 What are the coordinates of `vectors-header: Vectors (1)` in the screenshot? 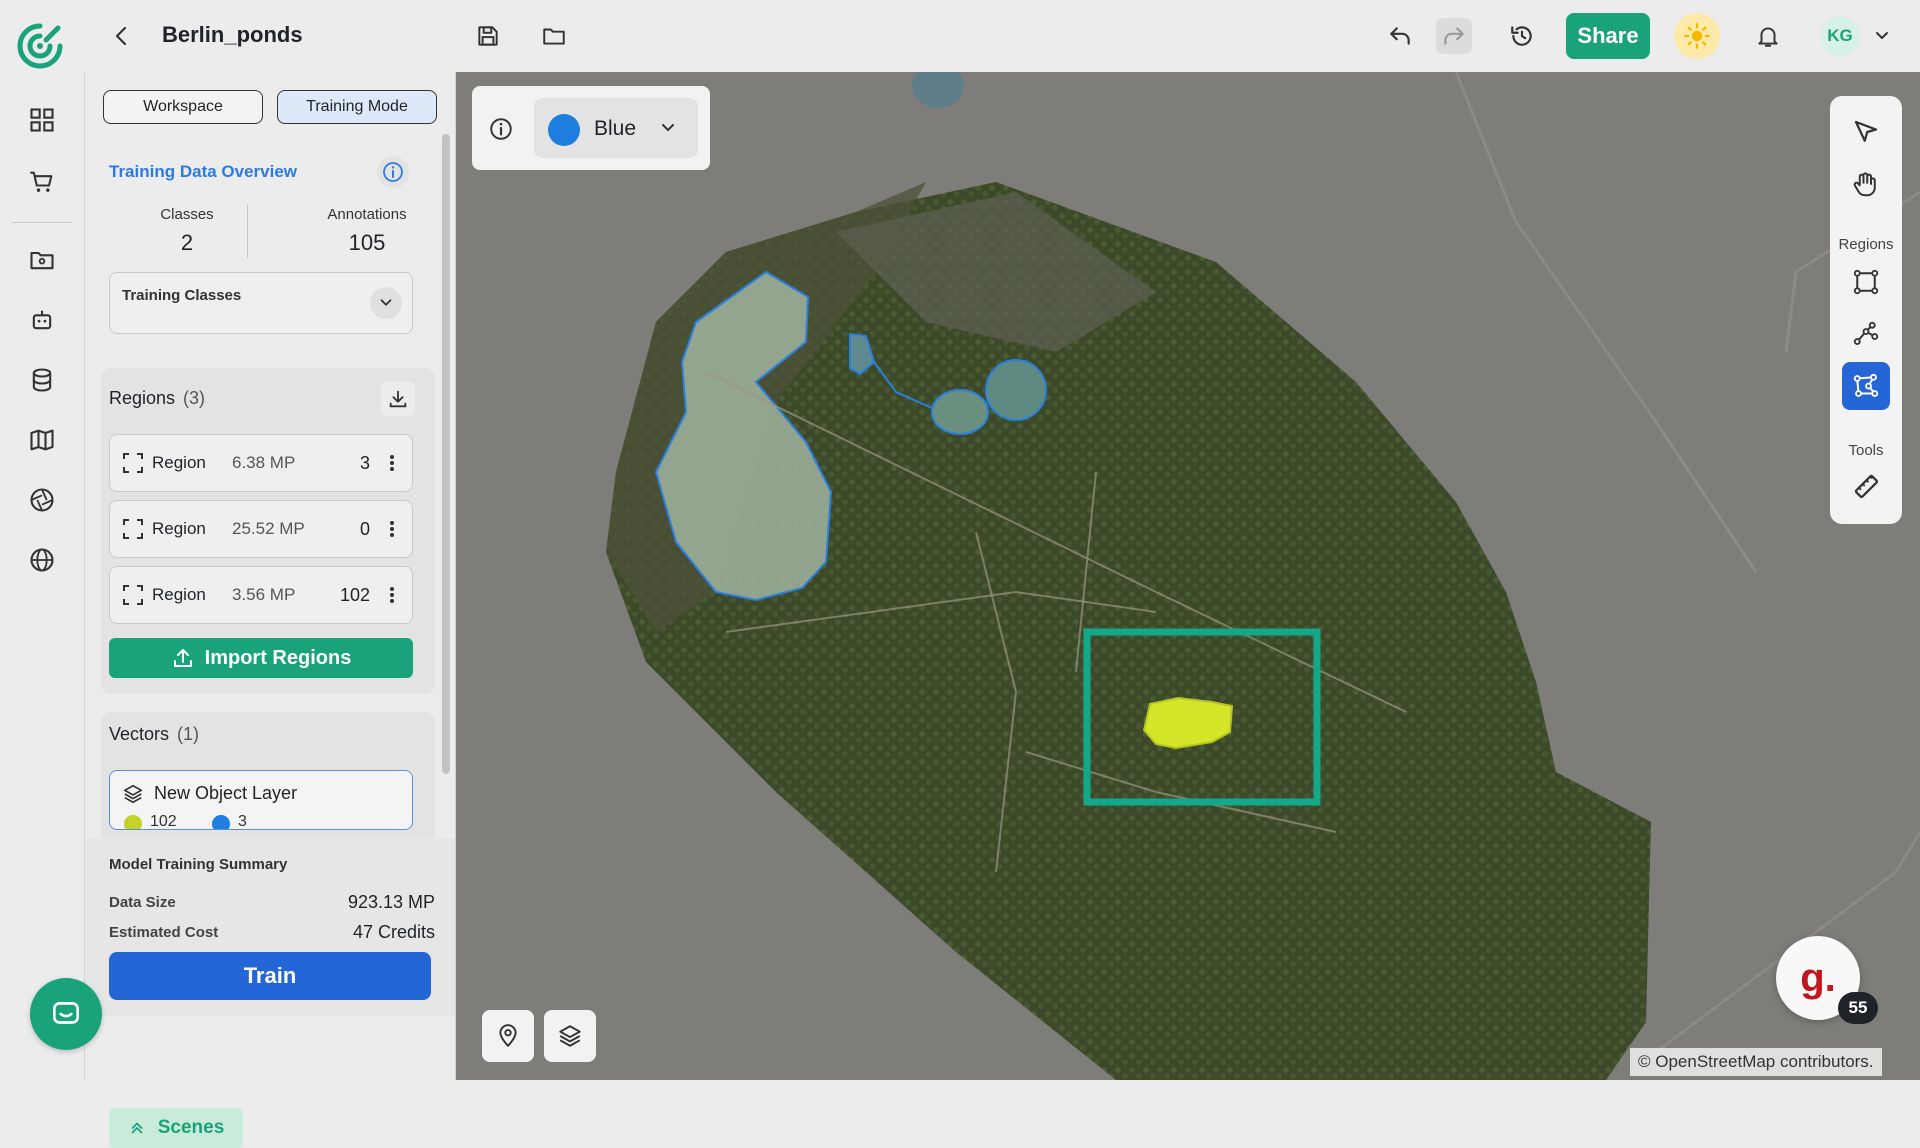 It's located at (154, 734).